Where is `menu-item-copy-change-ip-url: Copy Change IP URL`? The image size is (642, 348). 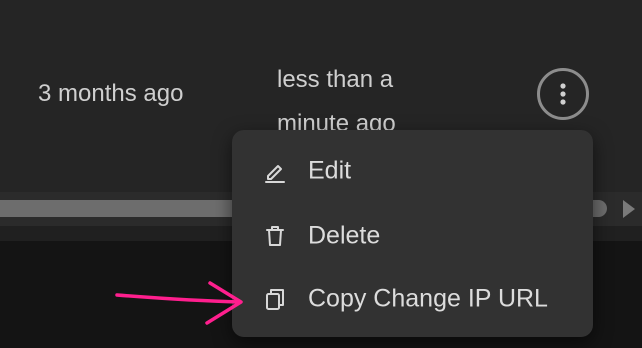
menu-item-copy-change-ip-url: Copy Change IP URL is located at coordinates (412, 299).